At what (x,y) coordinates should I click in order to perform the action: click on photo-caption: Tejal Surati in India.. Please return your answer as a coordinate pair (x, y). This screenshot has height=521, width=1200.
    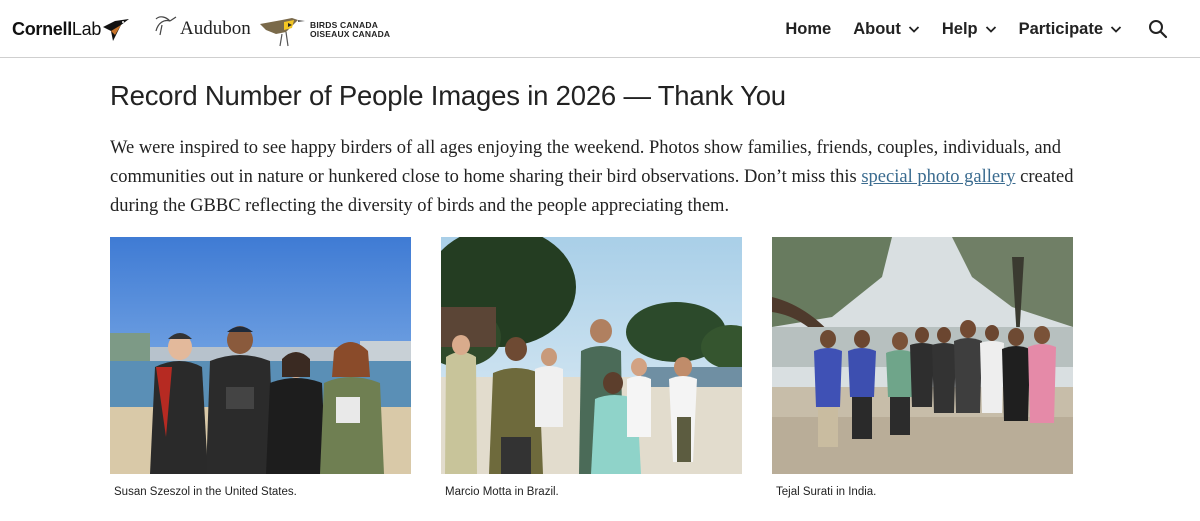
    Looking at the image, I should click on (826, 492).